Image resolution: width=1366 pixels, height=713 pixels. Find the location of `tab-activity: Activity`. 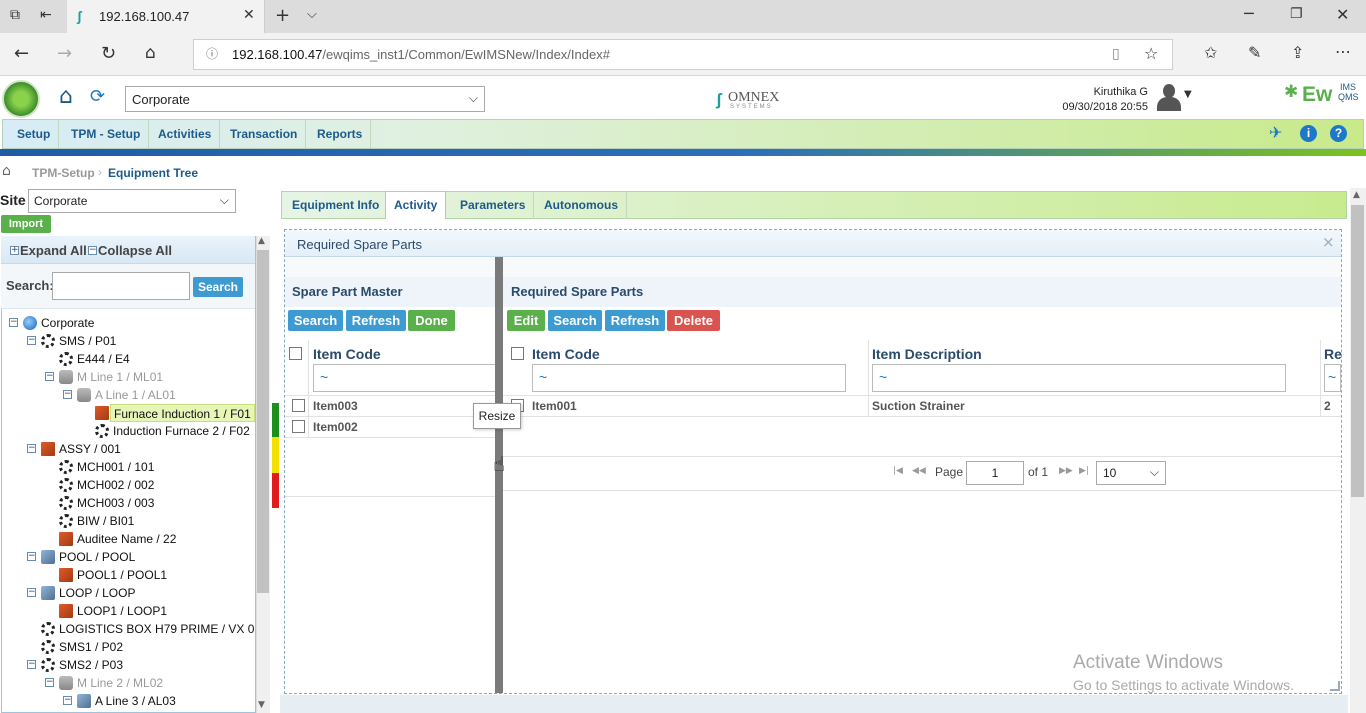

tab-activity: Activity is located at coordinates (416, 205).